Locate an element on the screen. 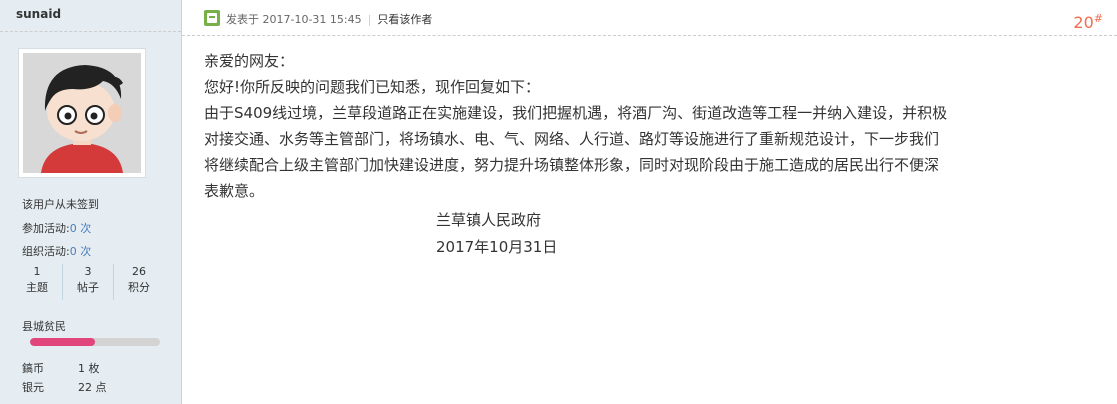  divider is located at coordinates (90, 31).